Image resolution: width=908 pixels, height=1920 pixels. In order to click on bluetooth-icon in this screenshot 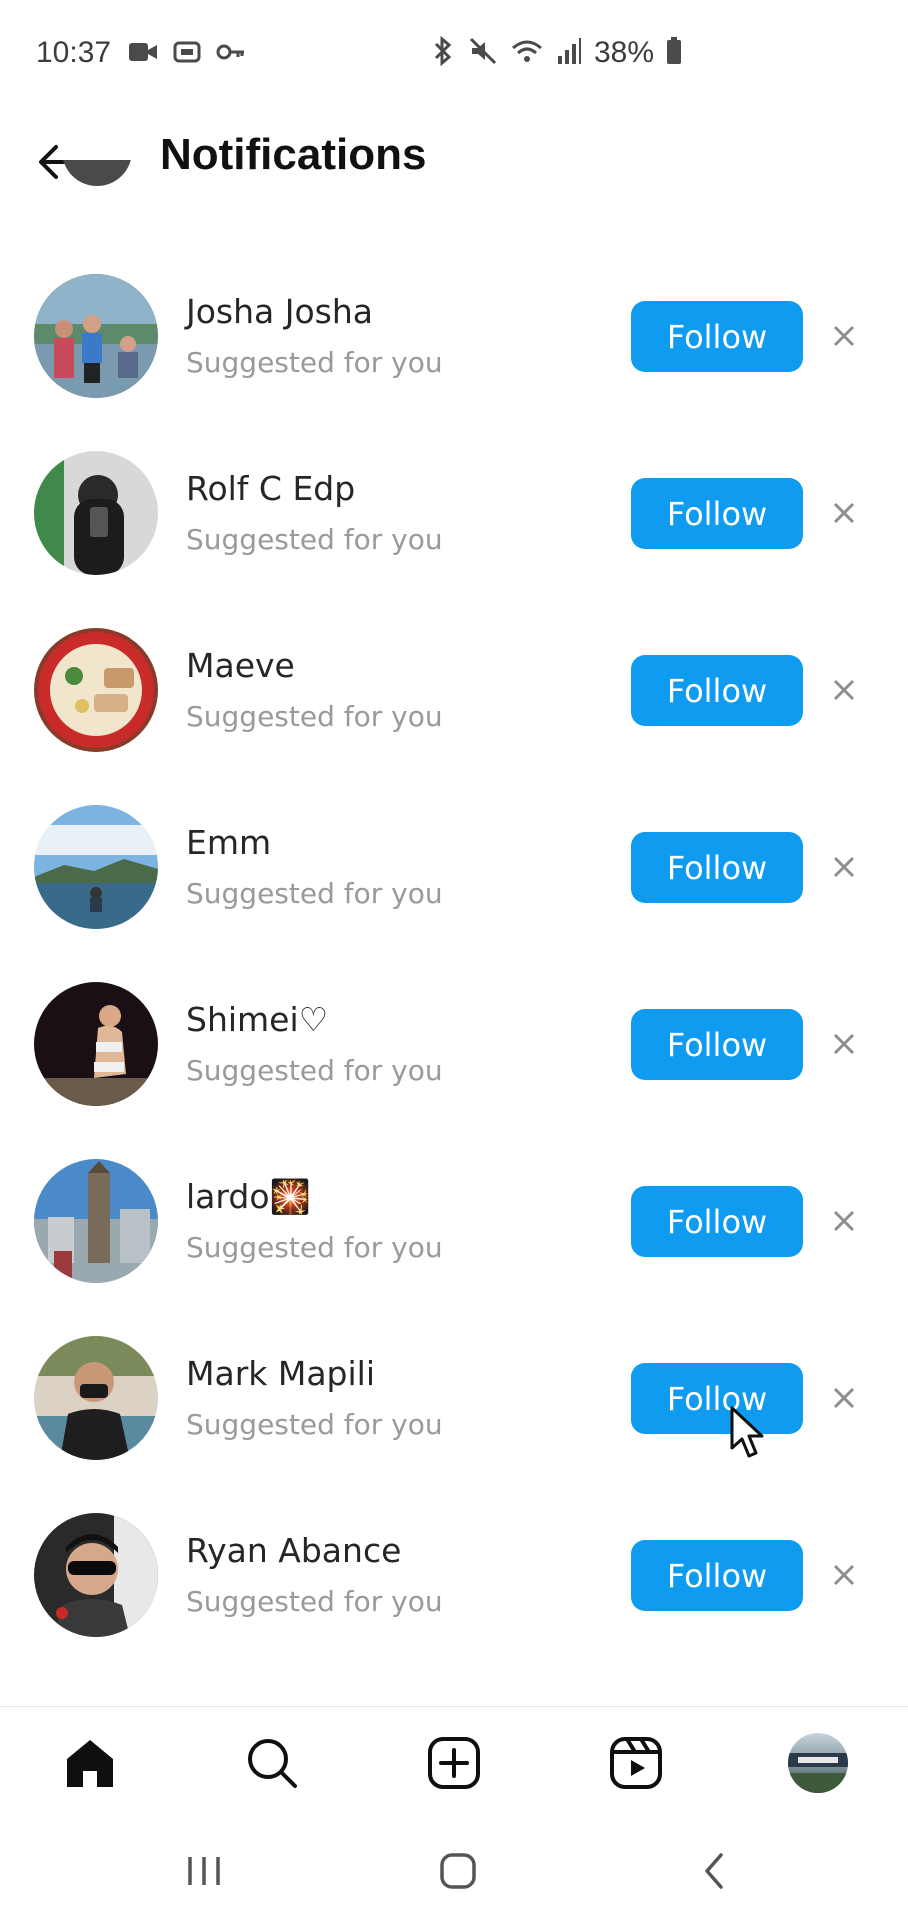, I will do `click(443, 52)`.